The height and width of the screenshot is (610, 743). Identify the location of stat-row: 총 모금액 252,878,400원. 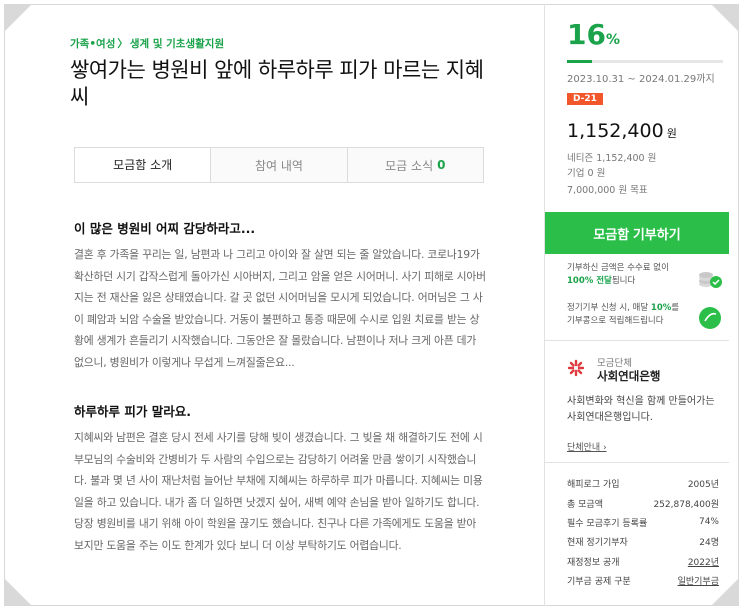
(643, 502).